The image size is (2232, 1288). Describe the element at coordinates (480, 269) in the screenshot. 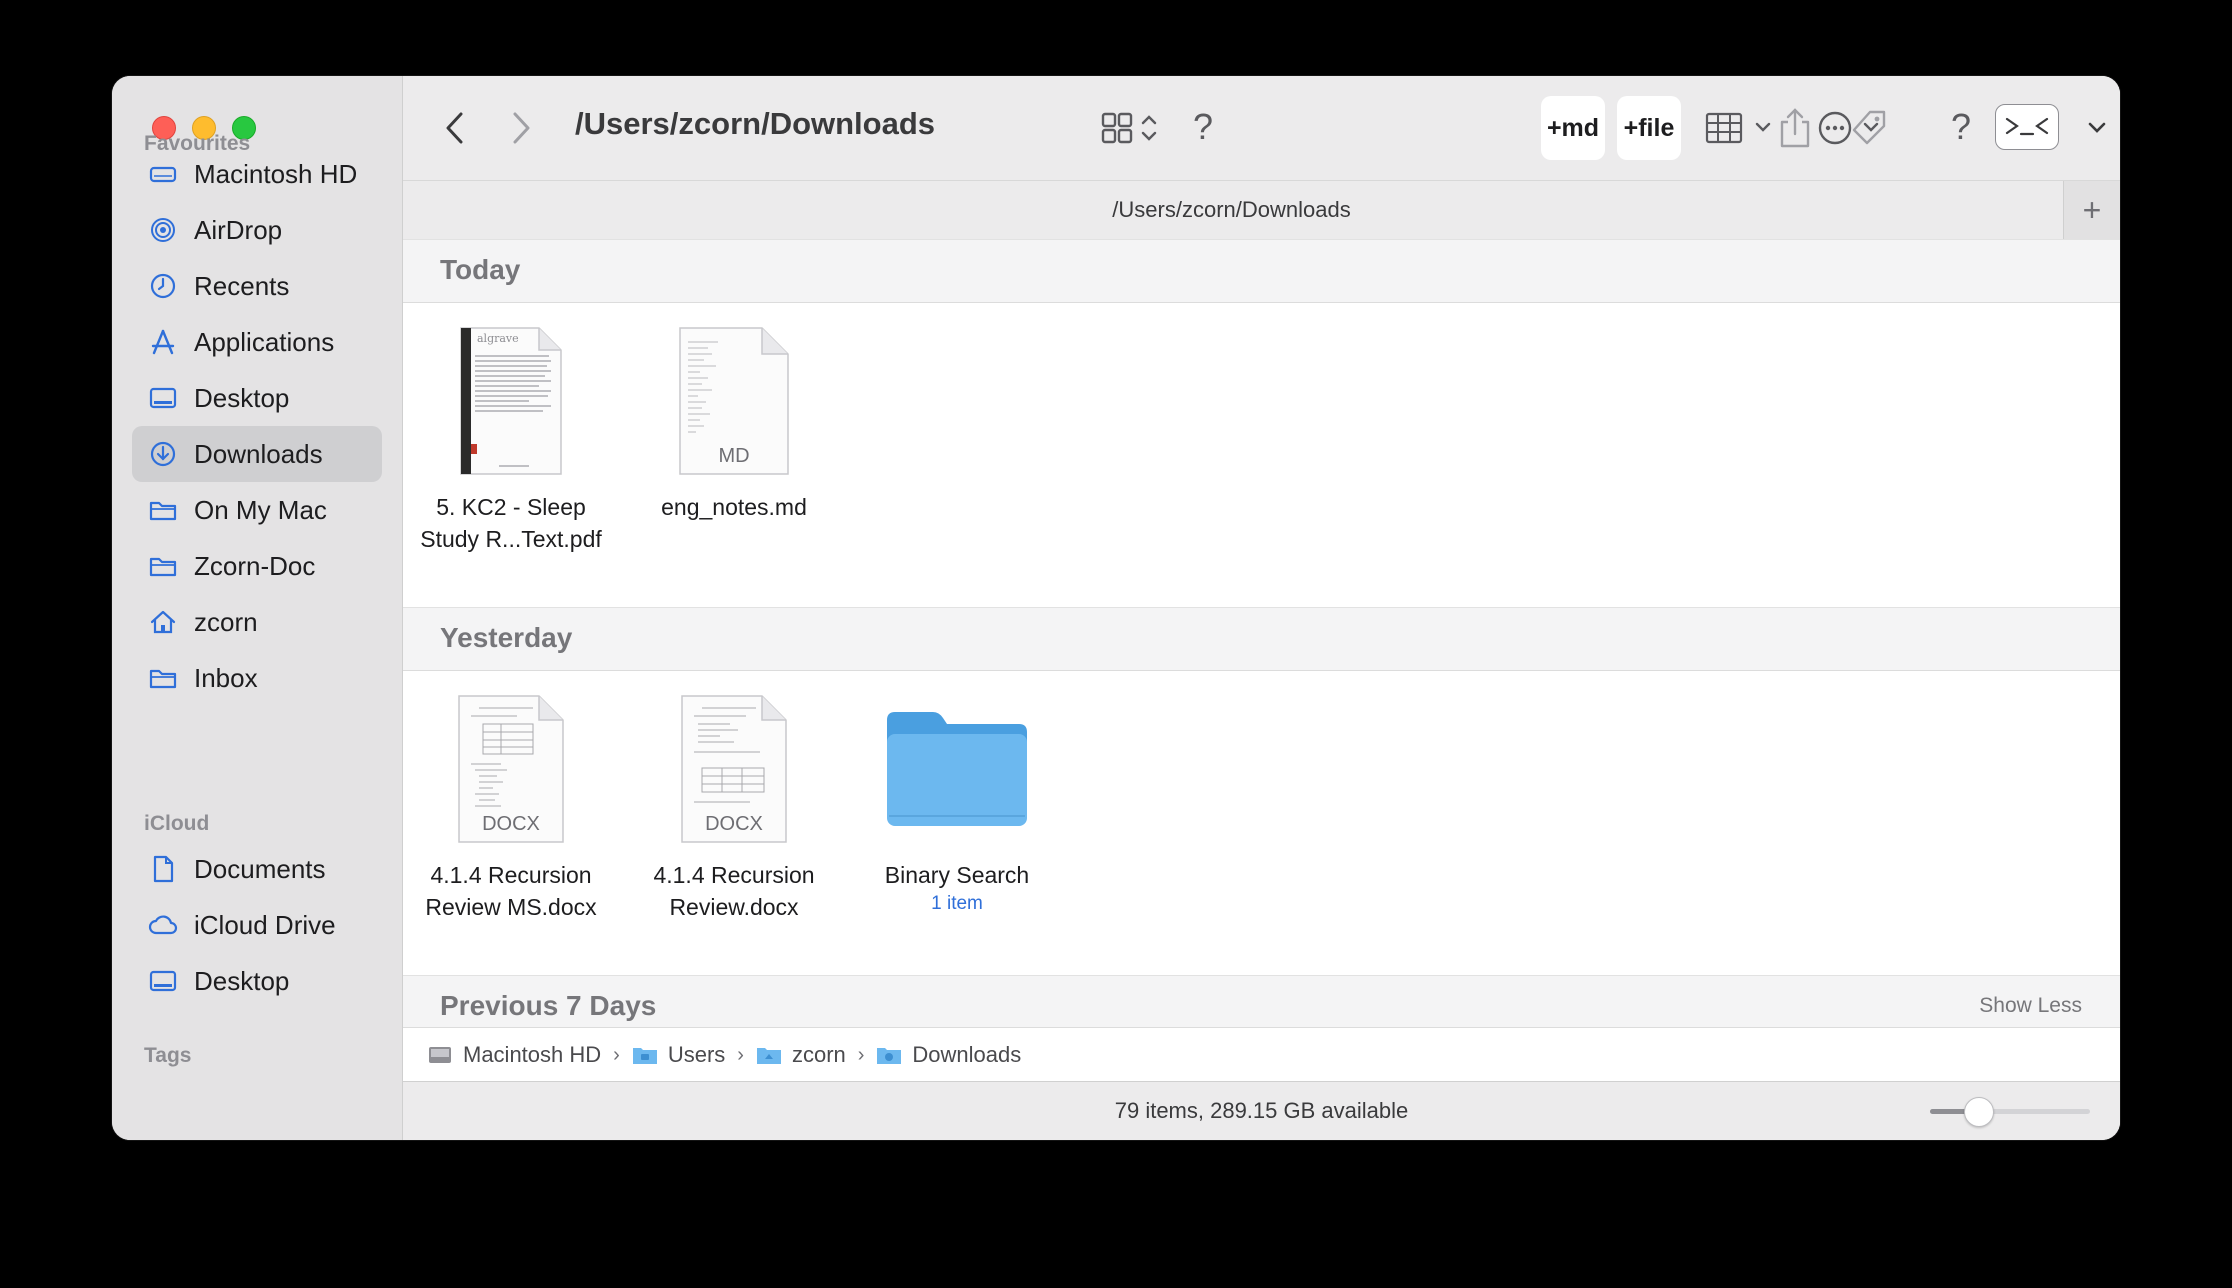

I see `group-title: Today` at that location.